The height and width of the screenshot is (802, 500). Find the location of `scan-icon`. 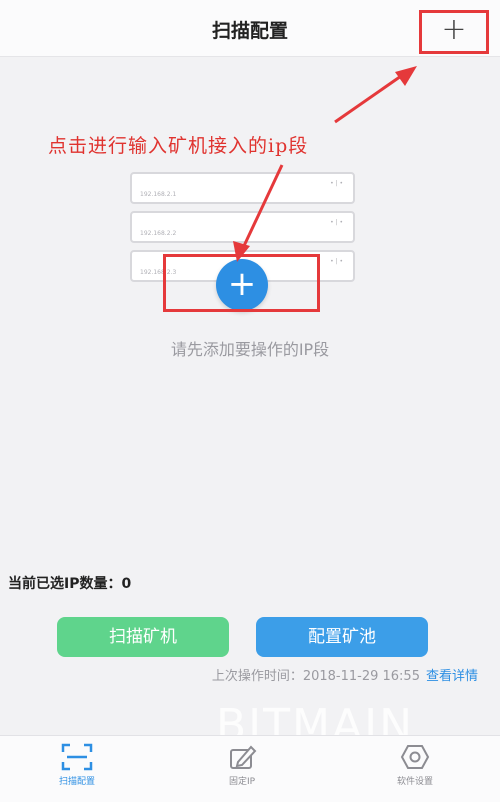

scan-icon is located at coordinates (77, 757).